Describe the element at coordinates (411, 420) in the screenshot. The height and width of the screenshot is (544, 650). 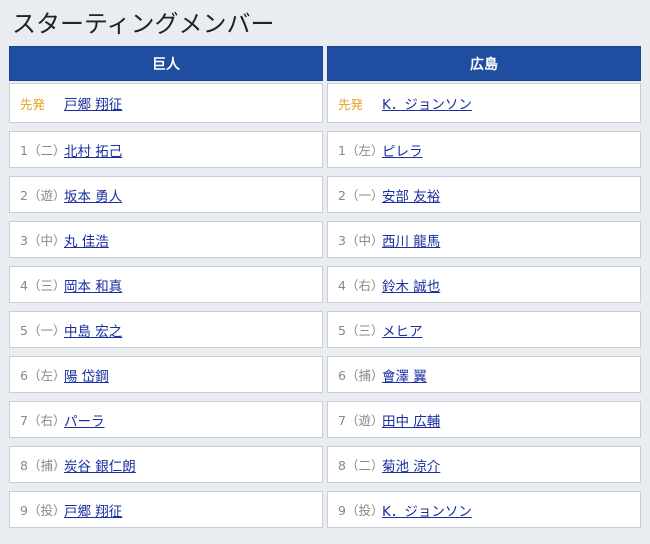
I see `player-link: 田中 広輔` at that location.